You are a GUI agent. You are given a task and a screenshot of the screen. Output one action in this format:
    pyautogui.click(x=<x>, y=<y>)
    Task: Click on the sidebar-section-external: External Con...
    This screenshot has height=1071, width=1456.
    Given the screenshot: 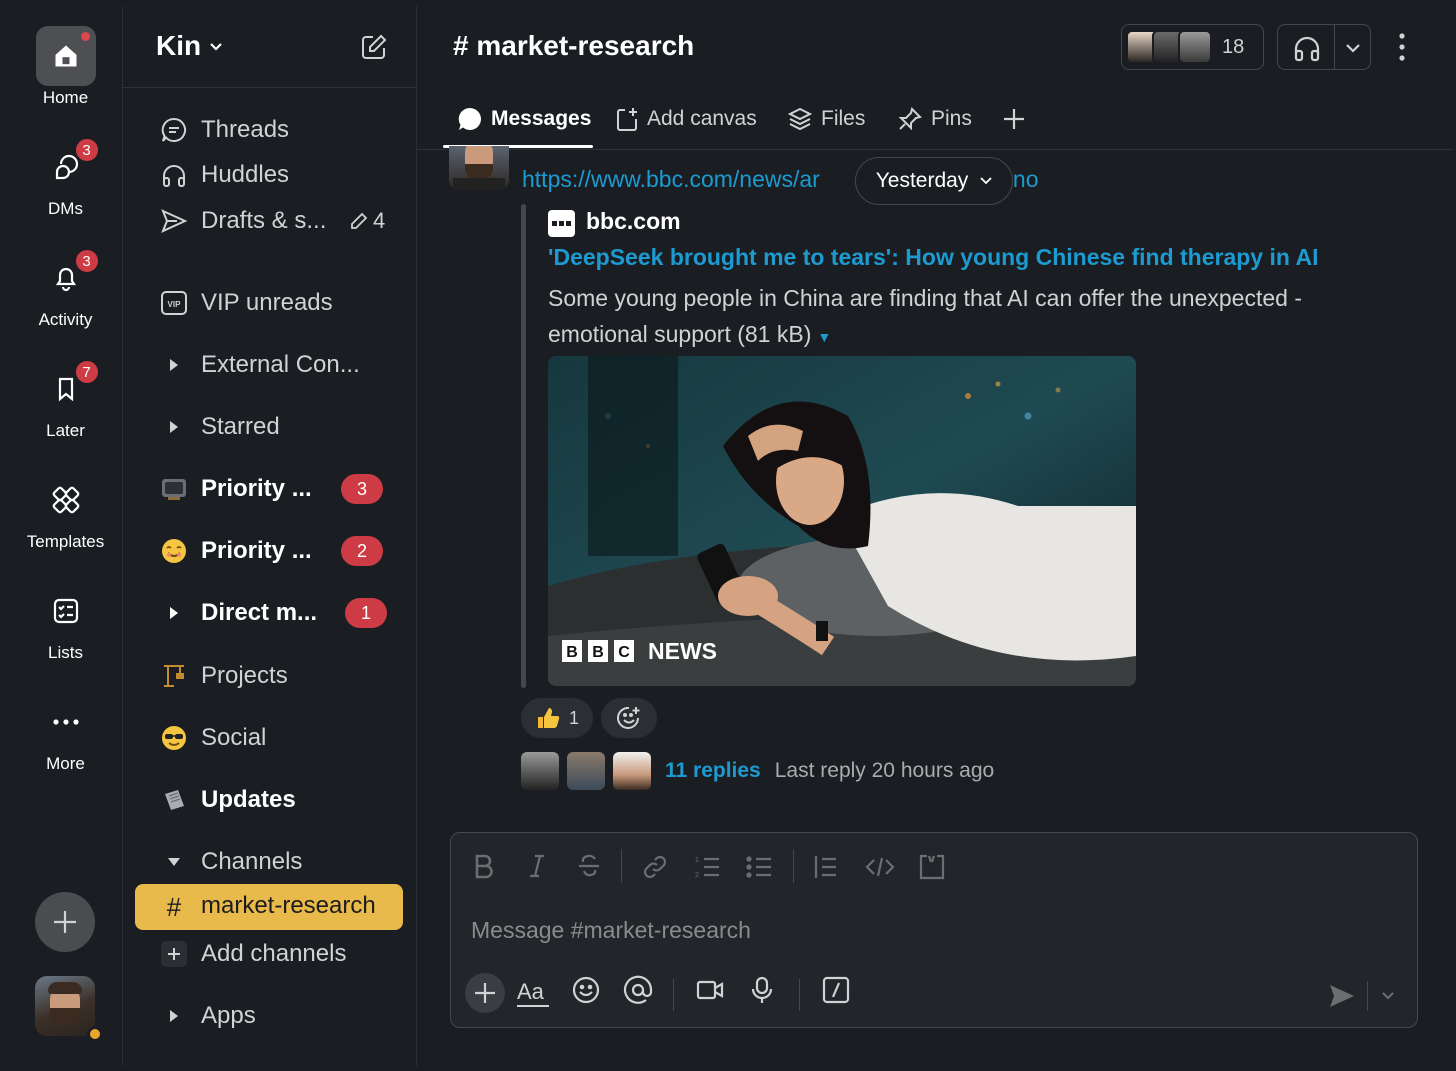 What is the action you would take?
    pyautogui.click(x=270, y=365)
    